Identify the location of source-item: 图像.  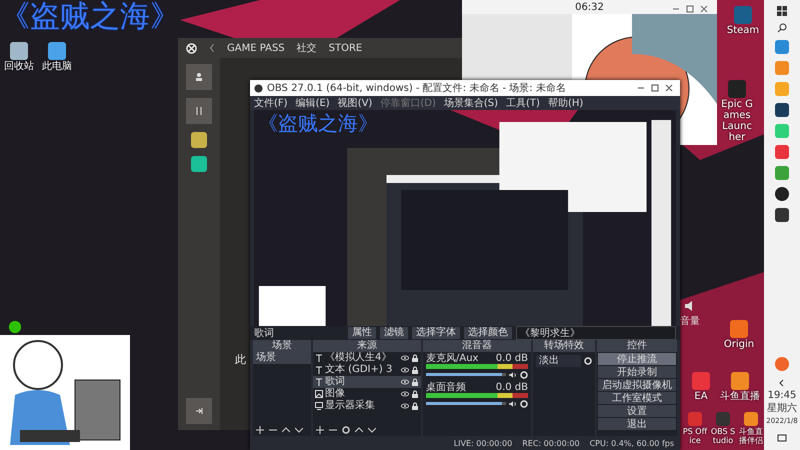
(367, 394).